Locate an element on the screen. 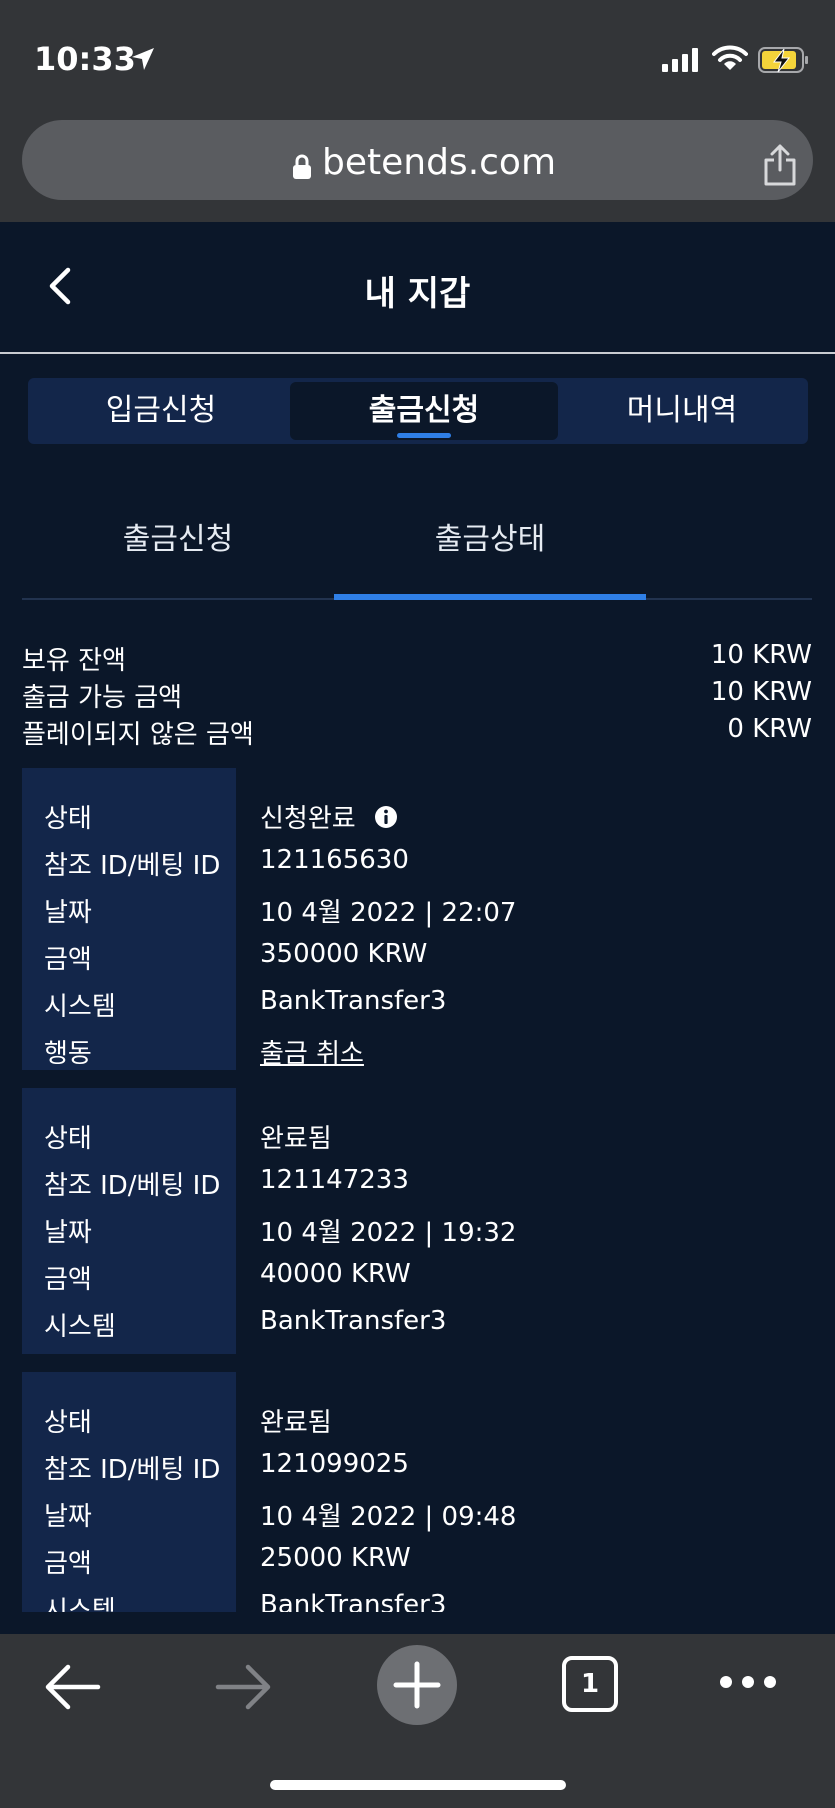 This screenshot has height=1808, width=835. date-row: 날짜 10 4월 2022 | 09:48 is located at coordinates (417, 1514).